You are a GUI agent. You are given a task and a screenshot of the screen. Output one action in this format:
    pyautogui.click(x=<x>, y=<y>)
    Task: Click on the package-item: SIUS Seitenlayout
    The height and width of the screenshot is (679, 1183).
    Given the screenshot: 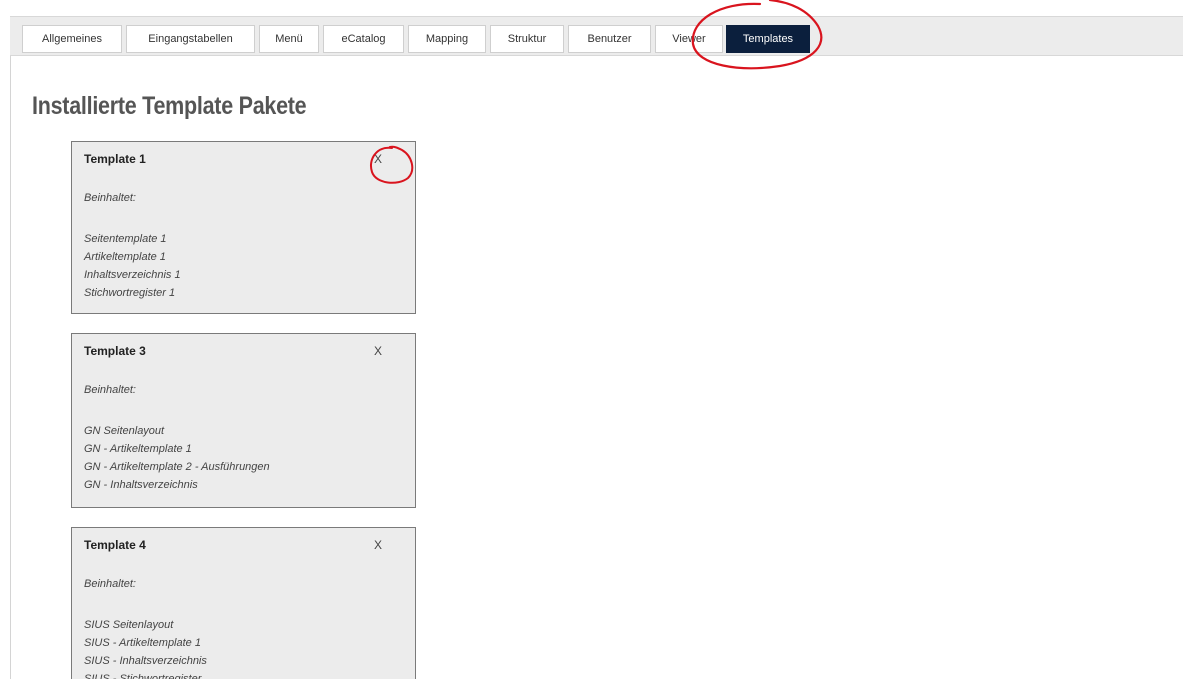 What is the action you would take?
    pyautogui.click(x=129, y=625)
    